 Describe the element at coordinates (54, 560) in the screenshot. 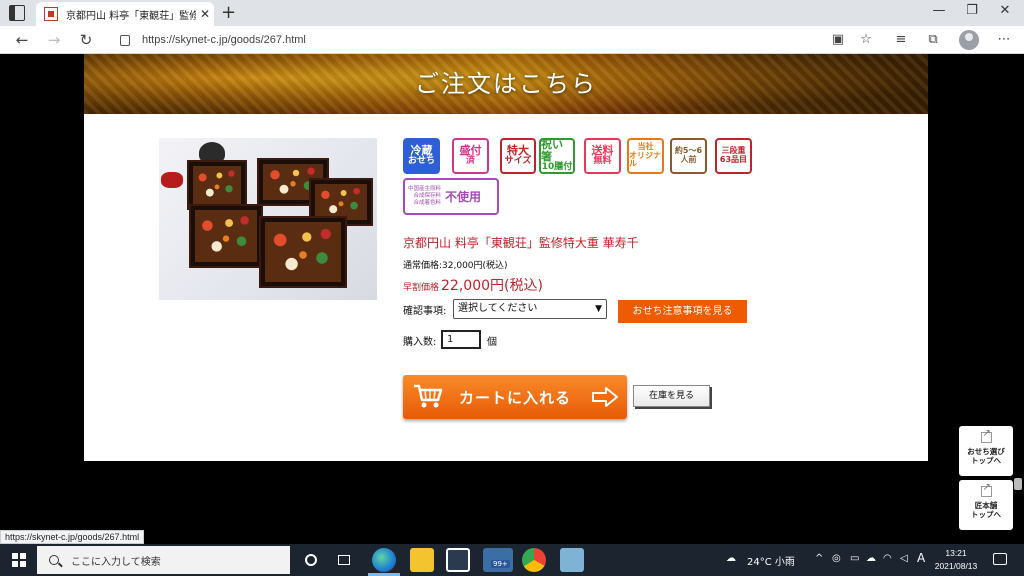

I see `search-icon` at that location.